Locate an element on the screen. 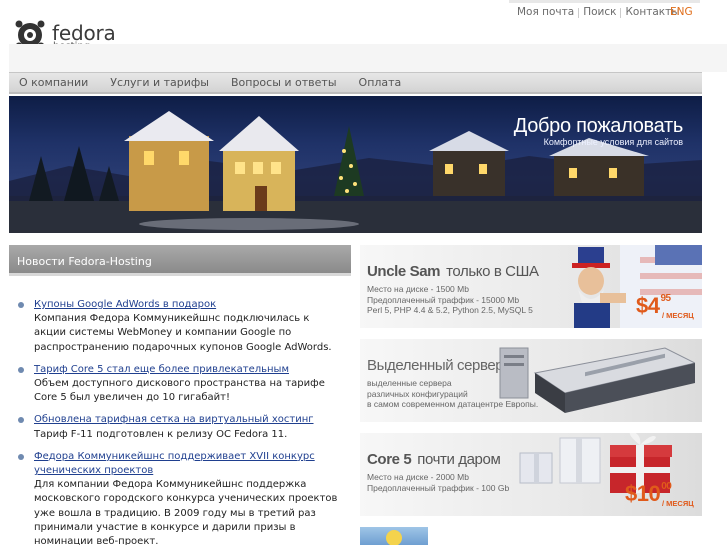  hero-subtitle: Комфортные условия для сайтов is located at coordinates (613, 142).